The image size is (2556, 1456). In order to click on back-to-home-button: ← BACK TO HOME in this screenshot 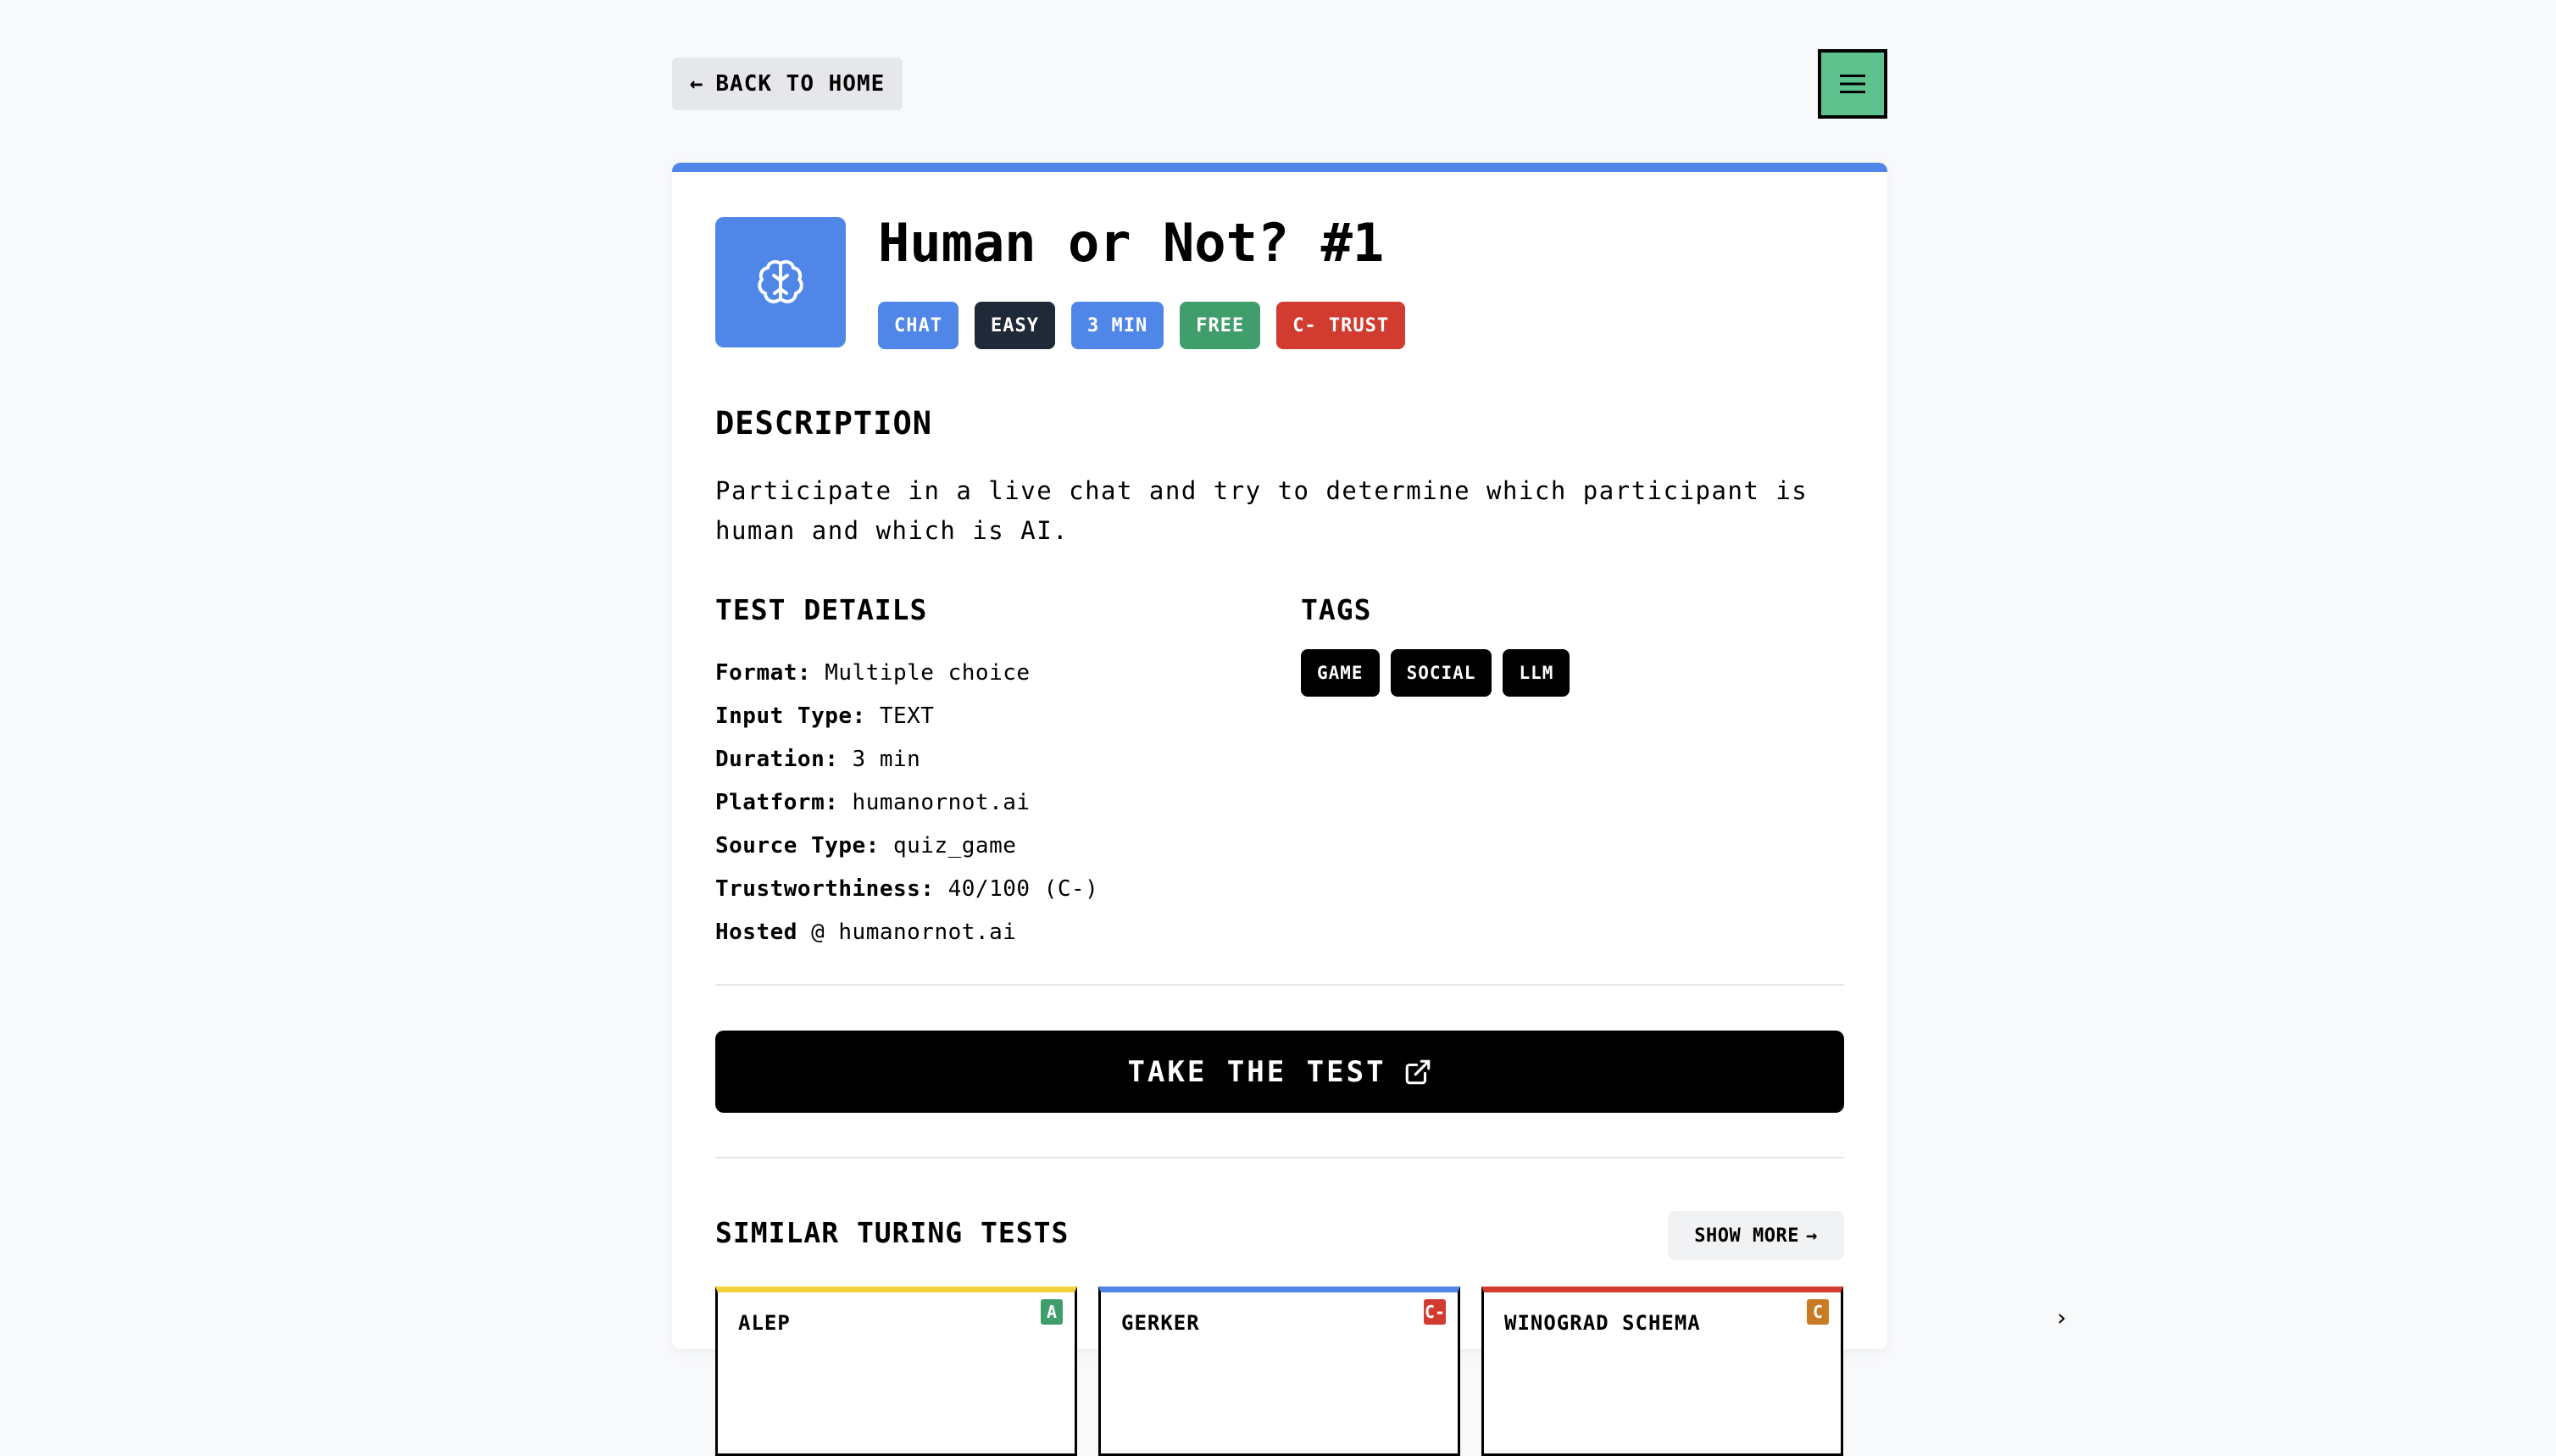, I will do `click(787, 84)`.